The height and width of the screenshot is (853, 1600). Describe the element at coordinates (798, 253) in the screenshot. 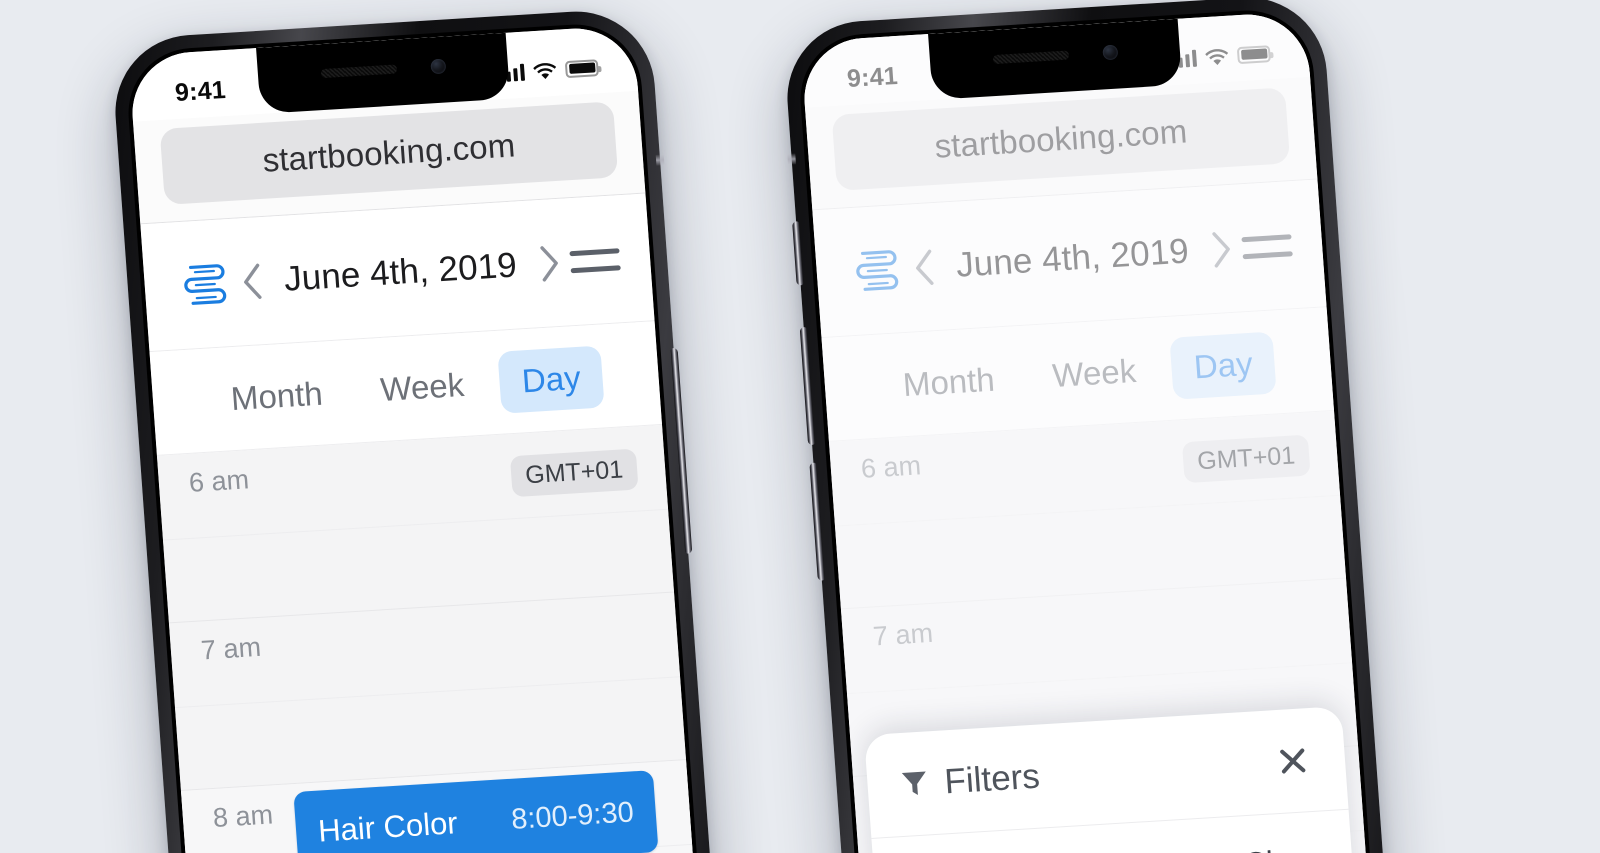

I see `mute-switch-button` at that location.